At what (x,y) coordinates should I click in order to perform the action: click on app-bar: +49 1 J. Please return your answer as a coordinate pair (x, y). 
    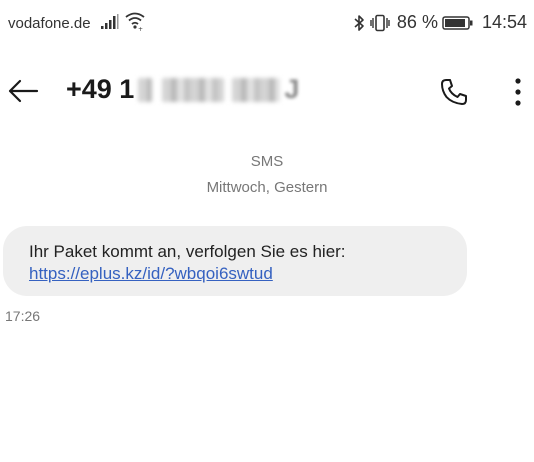
    Looking at the image, I should click on (267, 90).